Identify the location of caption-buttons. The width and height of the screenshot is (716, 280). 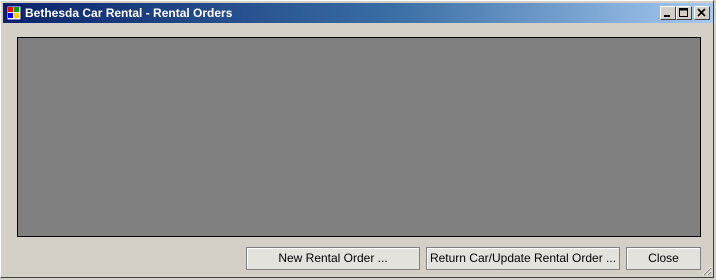
(685, 13).